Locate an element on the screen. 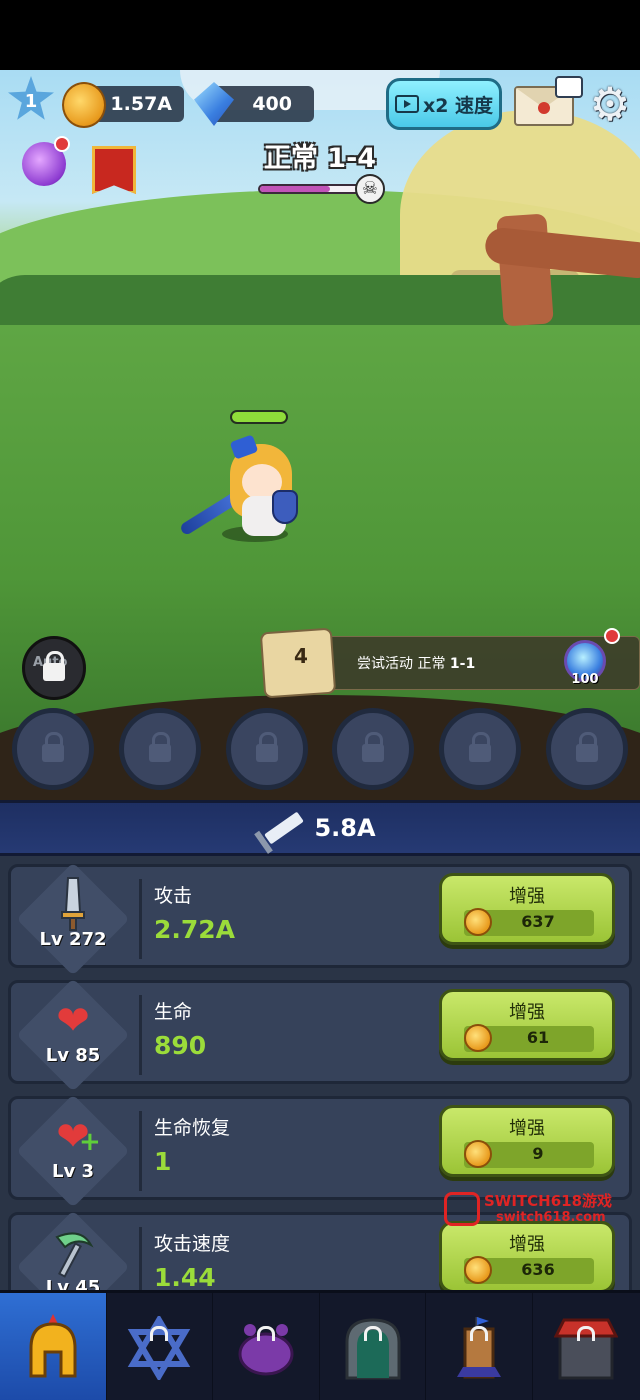  scythe-icon is located at coordinates (73, 1253).